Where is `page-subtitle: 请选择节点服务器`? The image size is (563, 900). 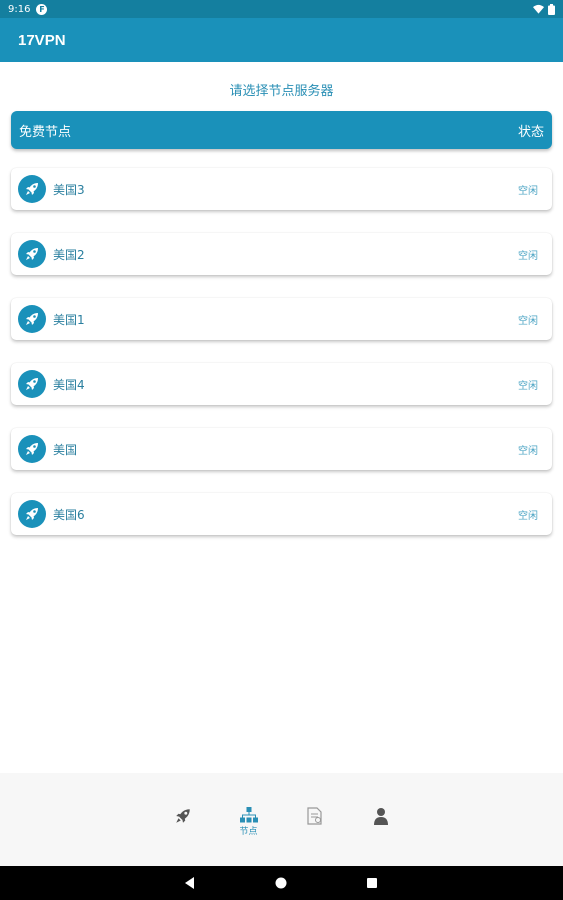 page-subtitle: 请选择节点服务器 is located at coordinates (281, 91).